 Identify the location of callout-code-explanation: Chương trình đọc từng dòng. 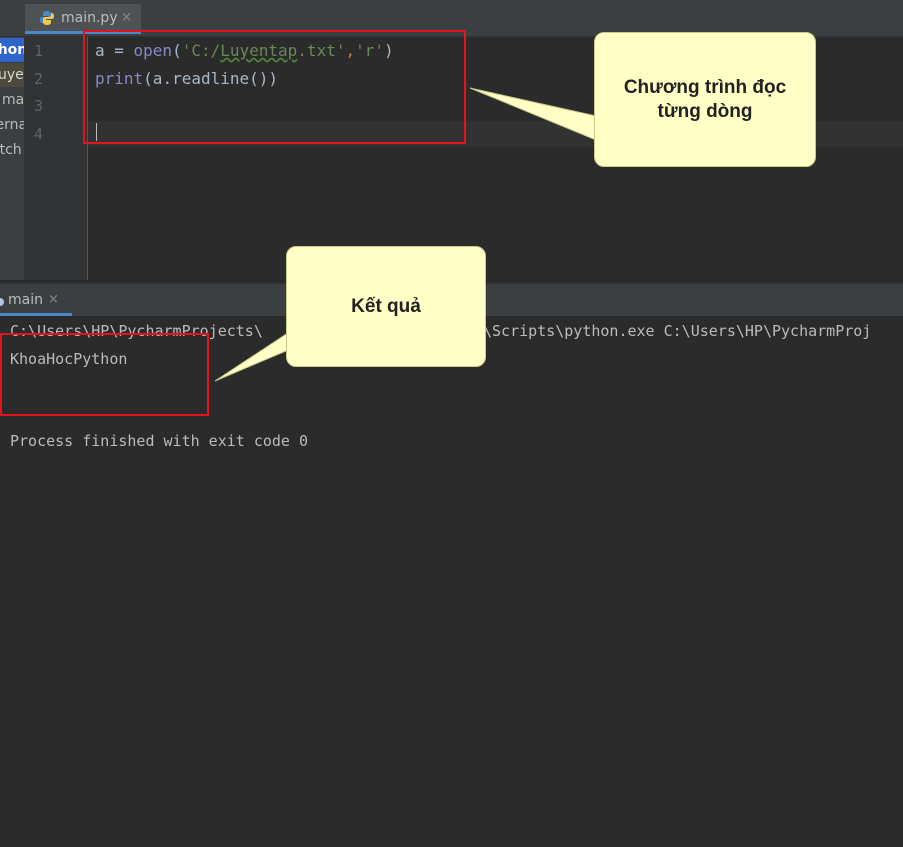
(705, 99).